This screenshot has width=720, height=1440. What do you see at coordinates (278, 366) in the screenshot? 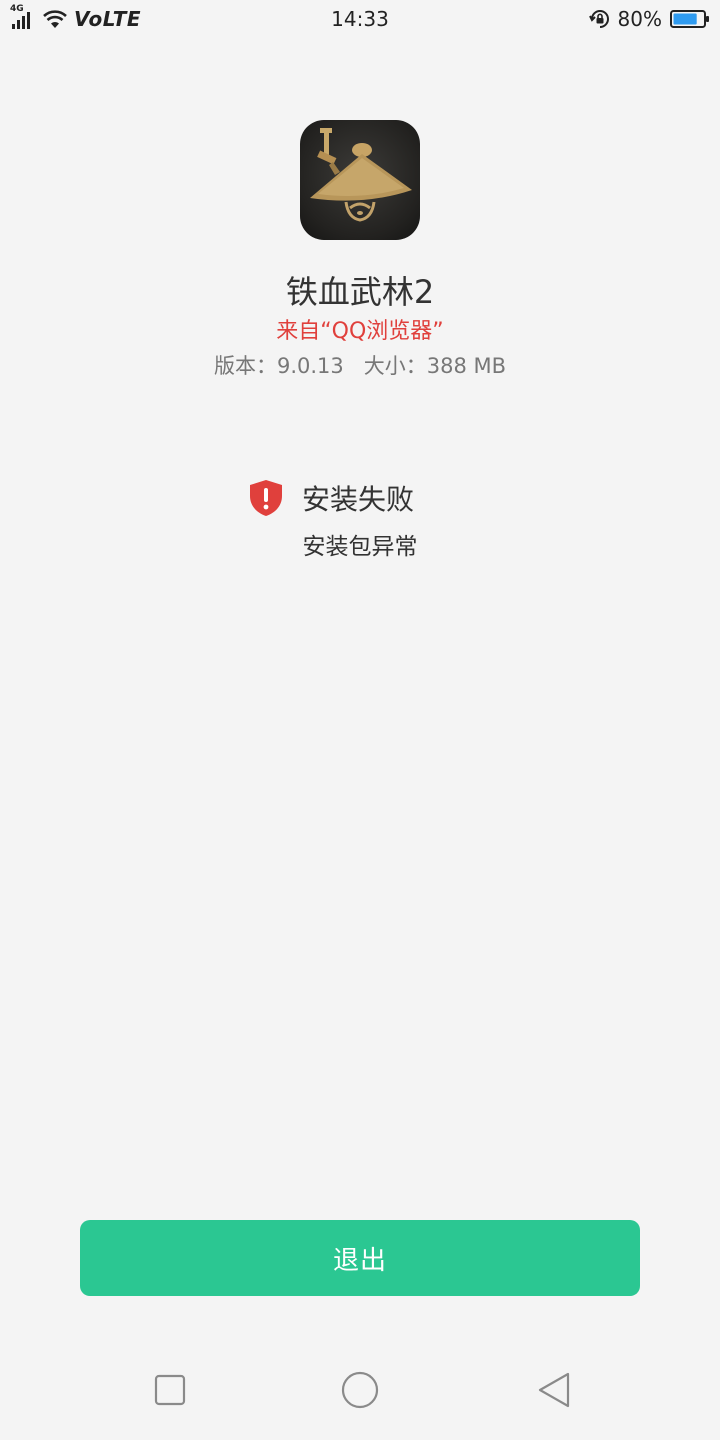
I see `app-version: 版本：9.0.13` at bounding box center [278, 366].